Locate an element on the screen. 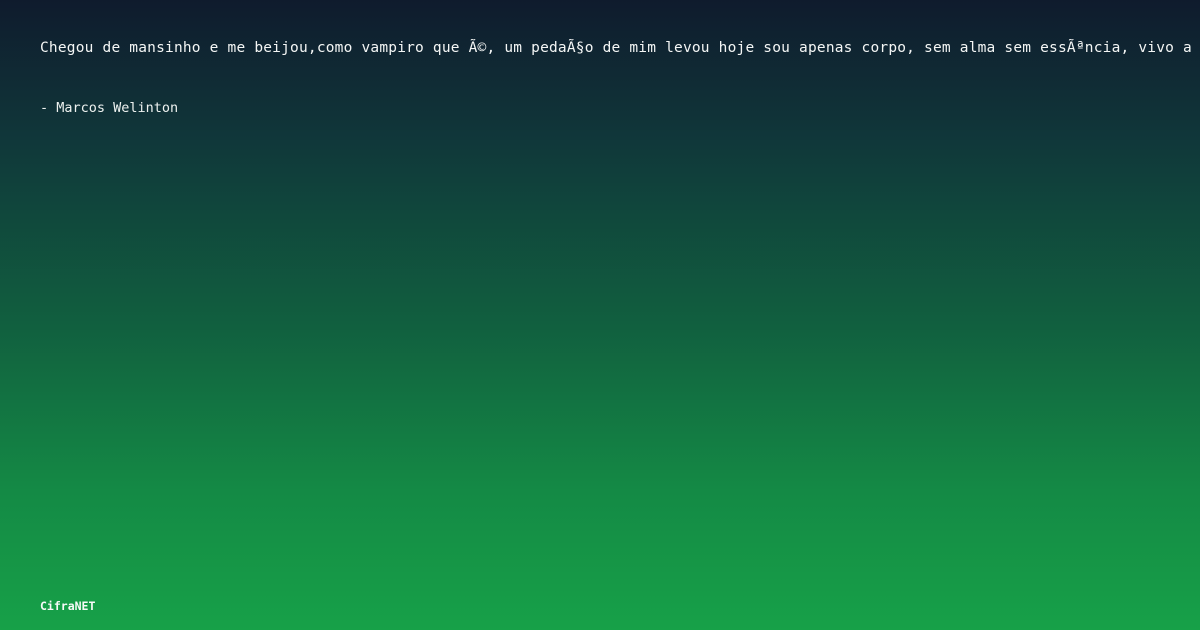 The height and width of the screenshot is (630, 1200). brand-logo-text: CifraNET is located at coordinates (68, 606).